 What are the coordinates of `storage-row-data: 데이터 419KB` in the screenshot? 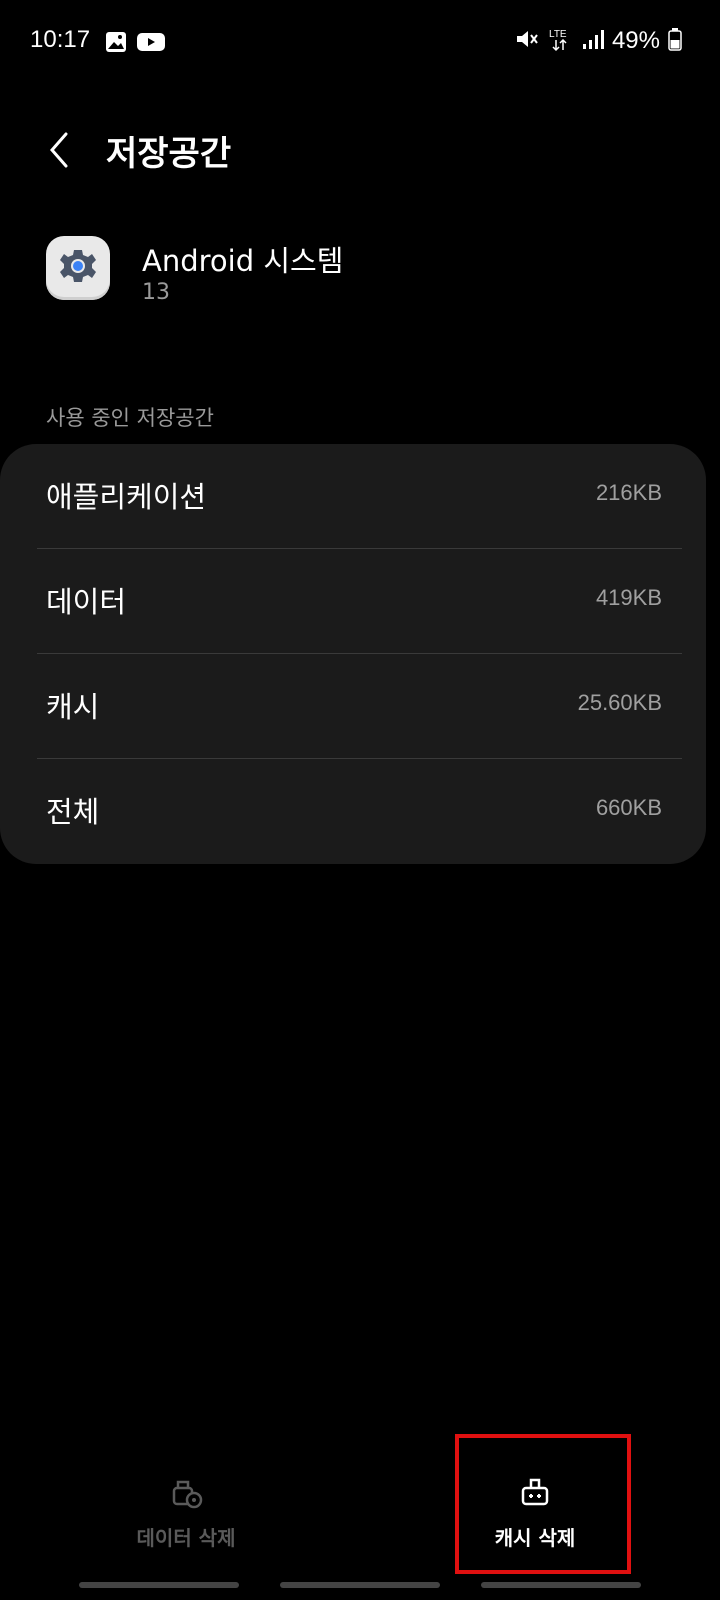 It's located at (353, 601).